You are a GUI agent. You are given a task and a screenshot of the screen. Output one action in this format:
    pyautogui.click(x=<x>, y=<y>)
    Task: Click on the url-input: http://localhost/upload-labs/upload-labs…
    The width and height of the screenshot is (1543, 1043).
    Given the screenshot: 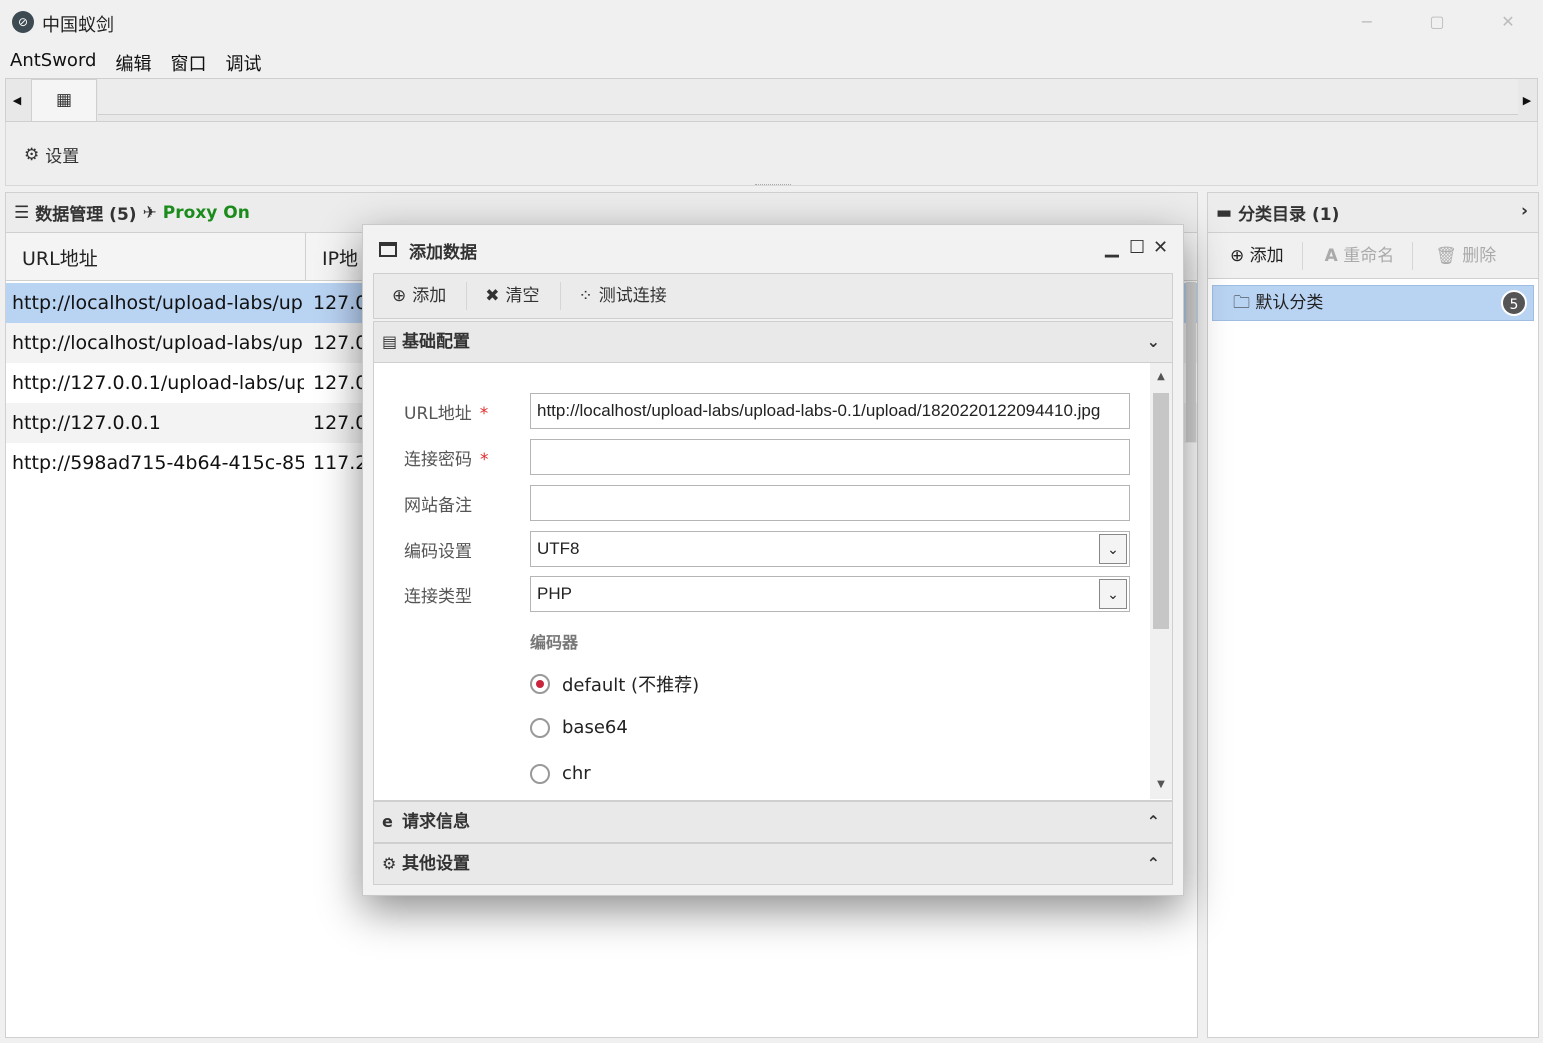 What is the action you would take?
    pyautogui.click(x=830, y=411)
    